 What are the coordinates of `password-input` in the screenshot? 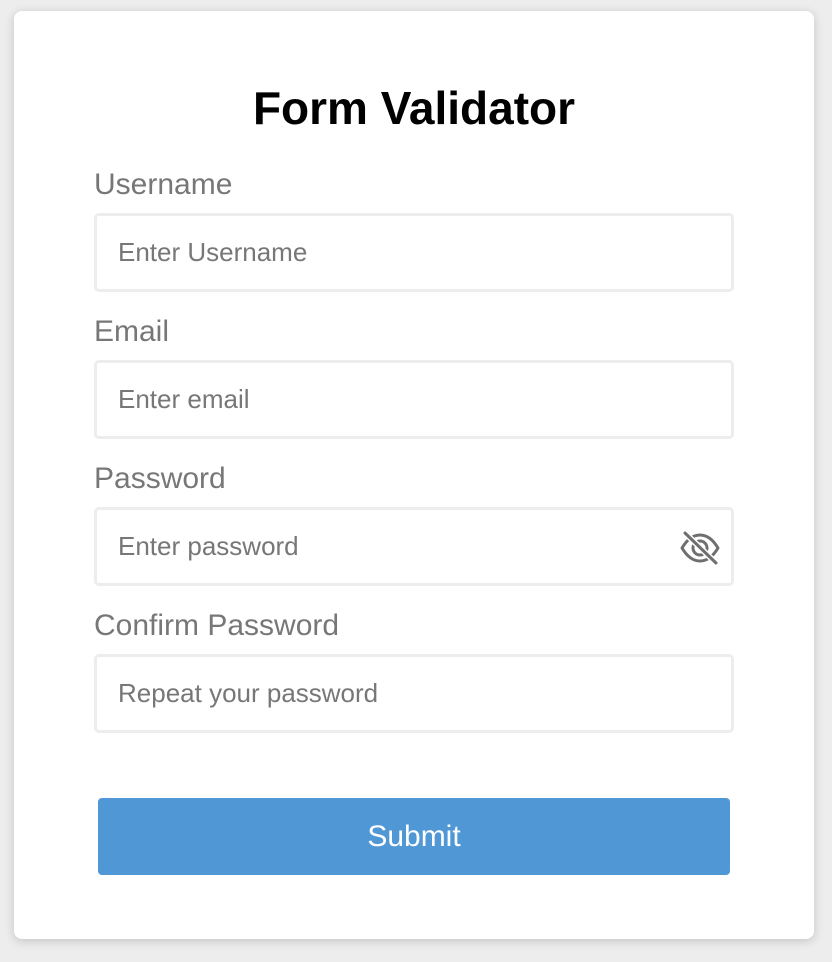 It's located at (414, 546).